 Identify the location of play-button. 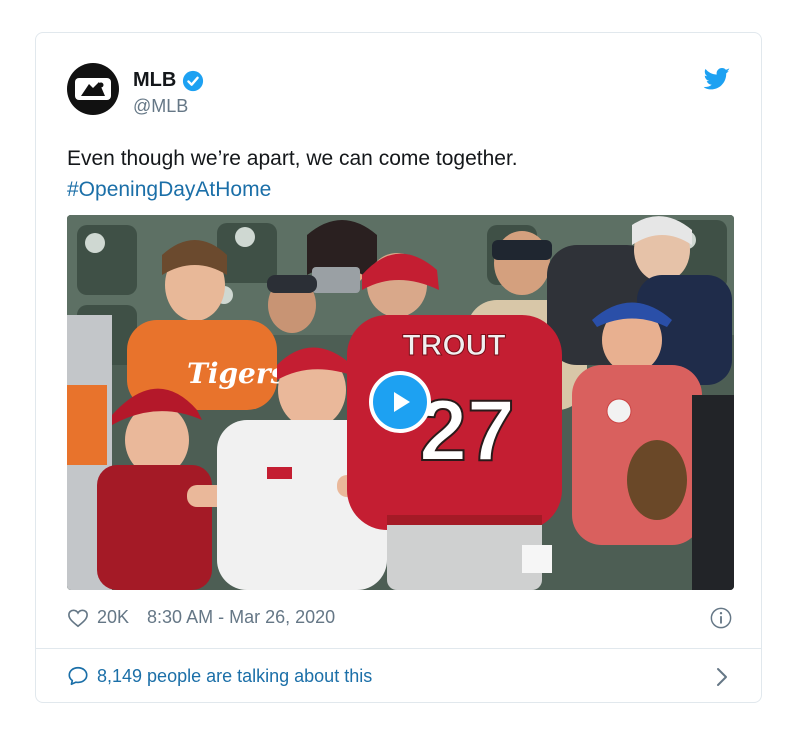
(400, 402).